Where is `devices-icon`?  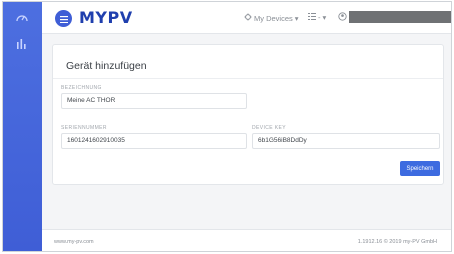 devices-icon is located at coordinates (248, 18).